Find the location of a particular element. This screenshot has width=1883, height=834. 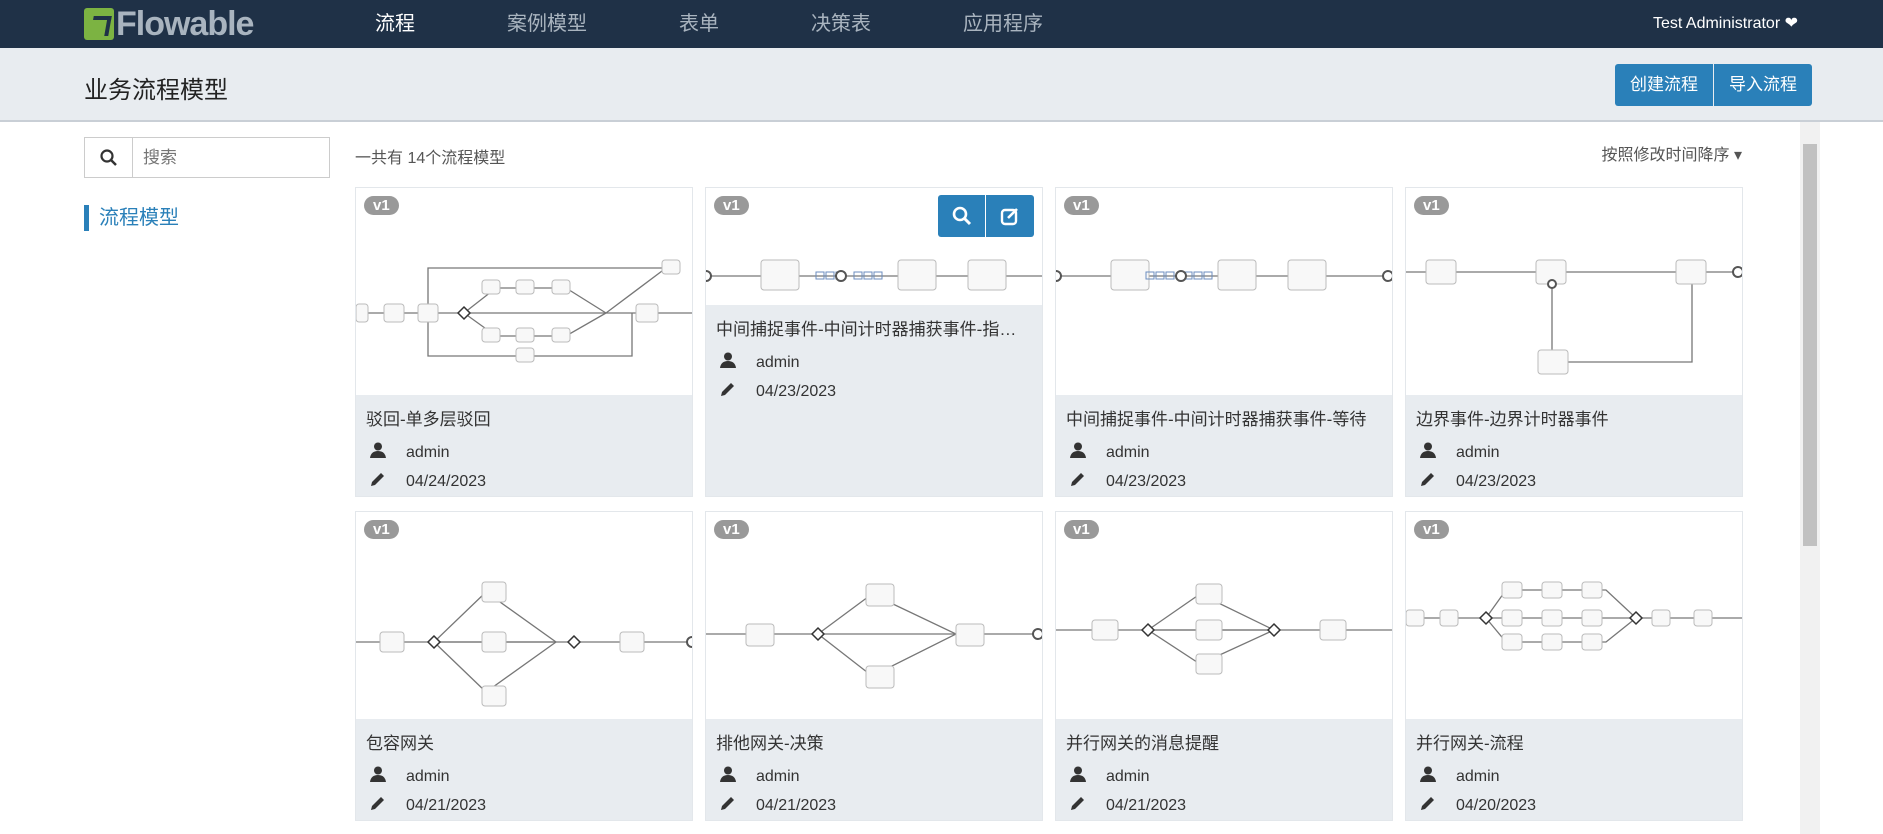

card-info: 包容网关 admin 04/21/2023 is located at coordinates (524, 769).